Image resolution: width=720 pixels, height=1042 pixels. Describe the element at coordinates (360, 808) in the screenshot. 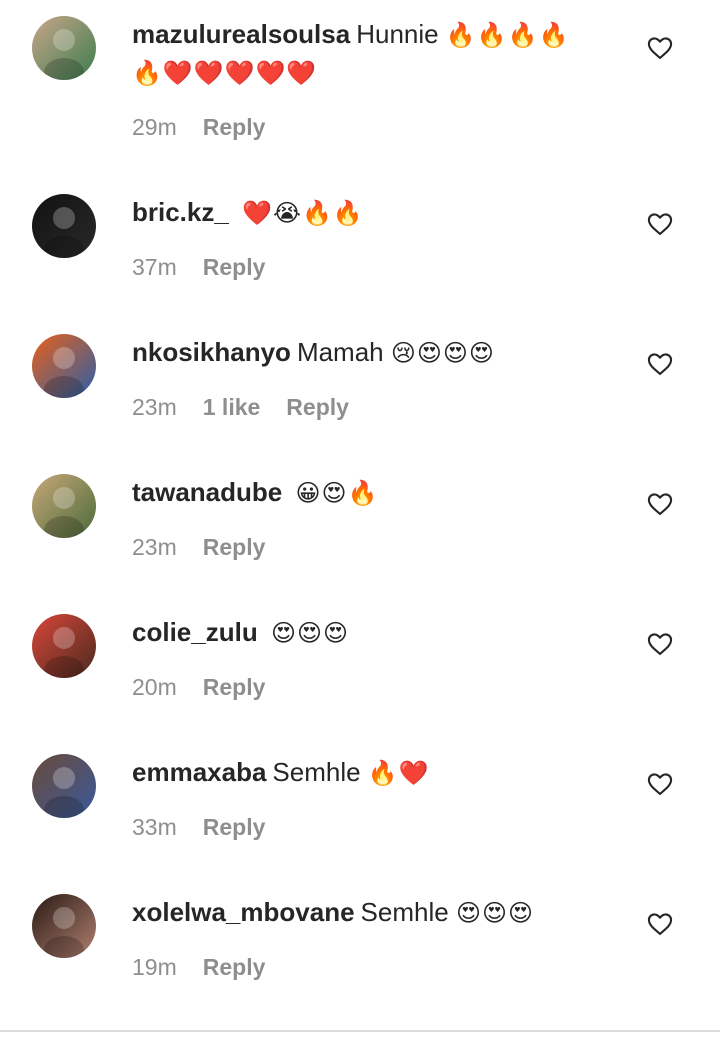

I see `comment-row: emmaxaba Semhle 🔥❤️ 33m Reply` at that location.